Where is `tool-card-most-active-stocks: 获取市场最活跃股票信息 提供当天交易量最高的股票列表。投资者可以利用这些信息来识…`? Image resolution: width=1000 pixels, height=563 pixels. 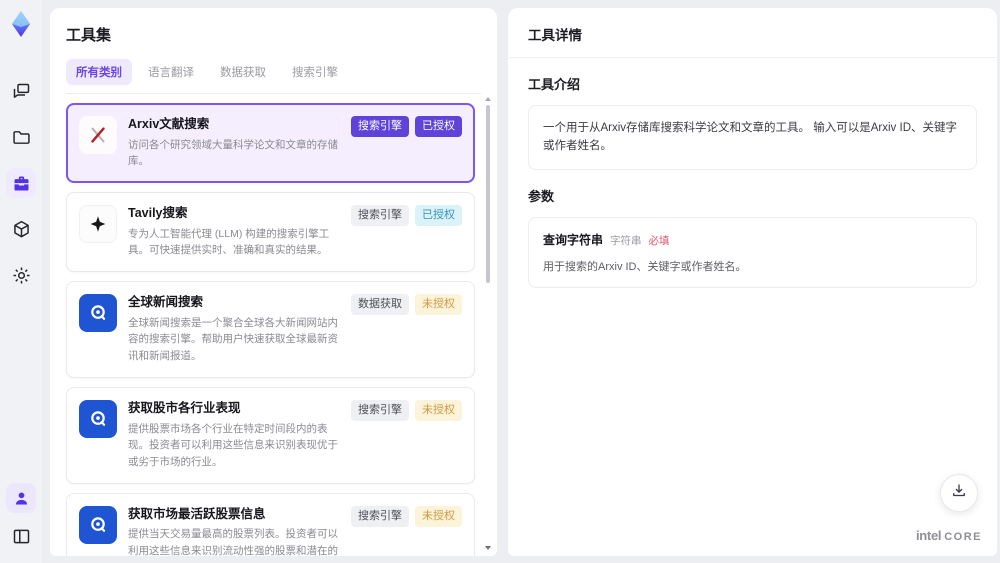 tool-card-most-active-stocks: 获取市场最活跃股票信息 提供当天交易量最高的股票列表。投资者可以利用这些信息来识… is located at coordinates (270, 524).